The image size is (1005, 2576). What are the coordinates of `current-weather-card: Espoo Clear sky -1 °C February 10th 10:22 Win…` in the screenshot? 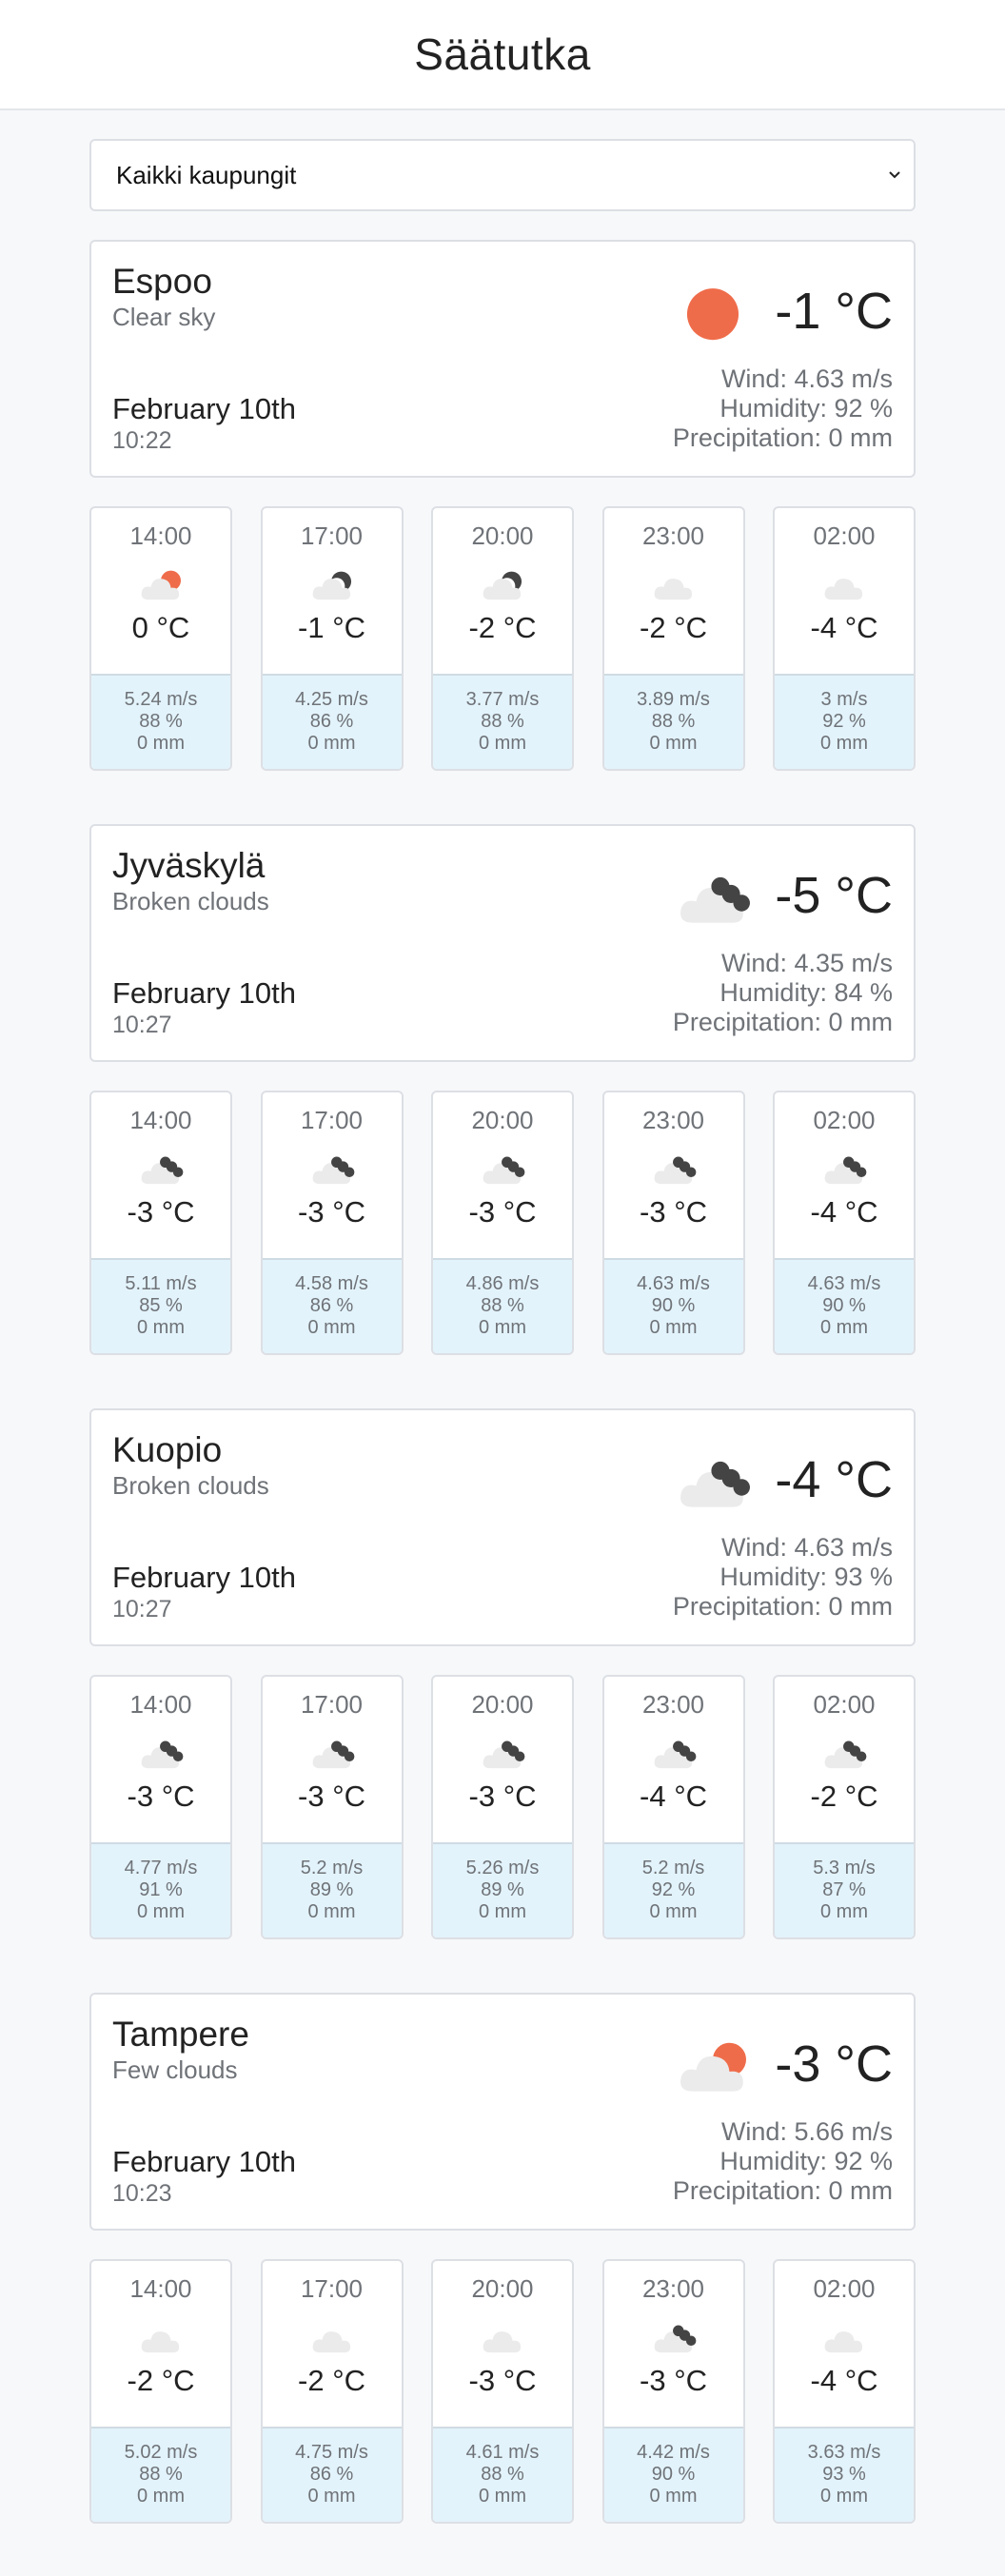 It's located at (502, 359).